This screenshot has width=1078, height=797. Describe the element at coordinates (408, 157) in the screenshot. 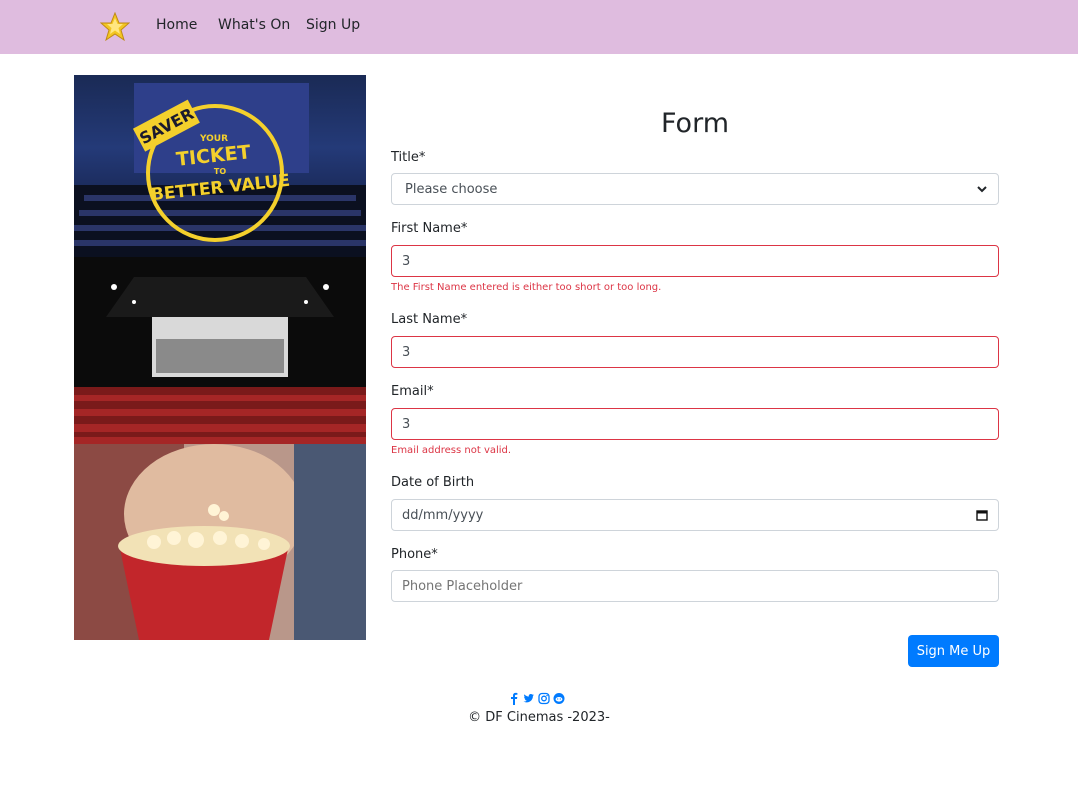

I see `title-label: Title*` at that location.